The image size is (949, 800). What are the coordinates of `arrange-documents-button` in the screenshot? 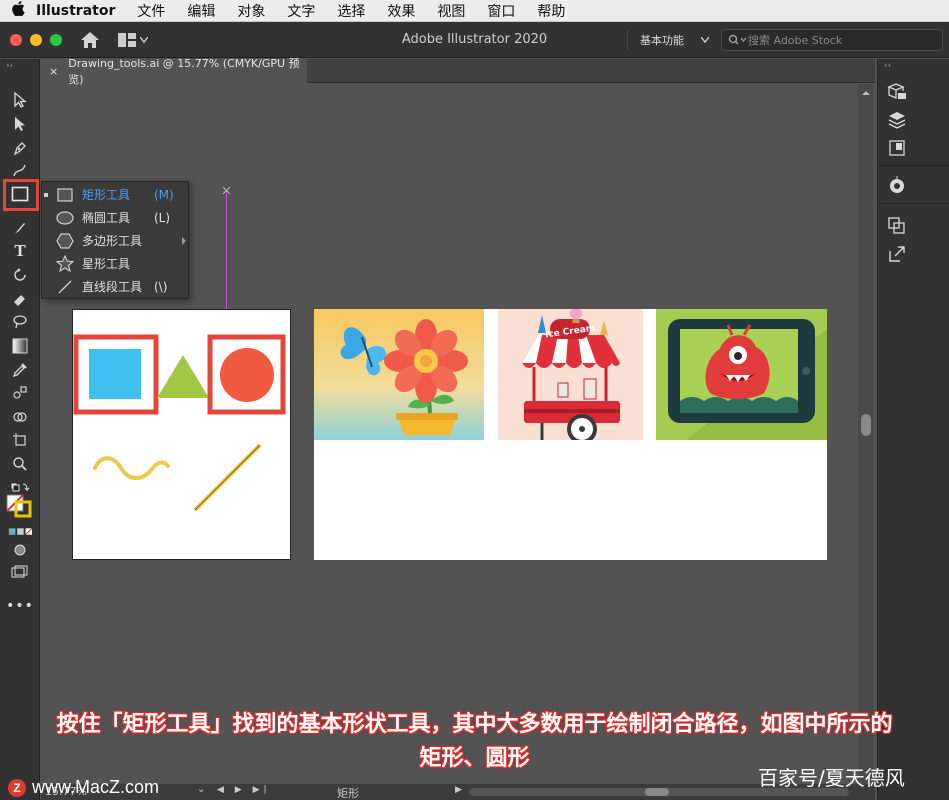 It's located at (133, 39).